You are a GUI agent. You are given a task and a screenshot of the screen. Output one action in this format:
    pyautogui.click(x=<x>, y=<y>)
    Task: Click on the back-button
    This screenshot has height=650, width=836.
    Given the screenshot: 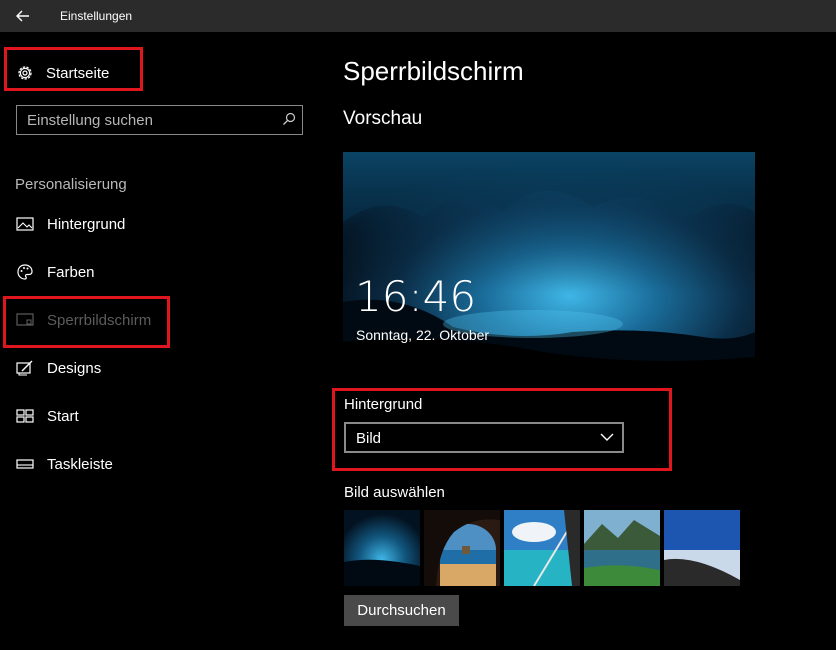 What is the action you would take?
    pyautogui.click(x=23, y=16)
    